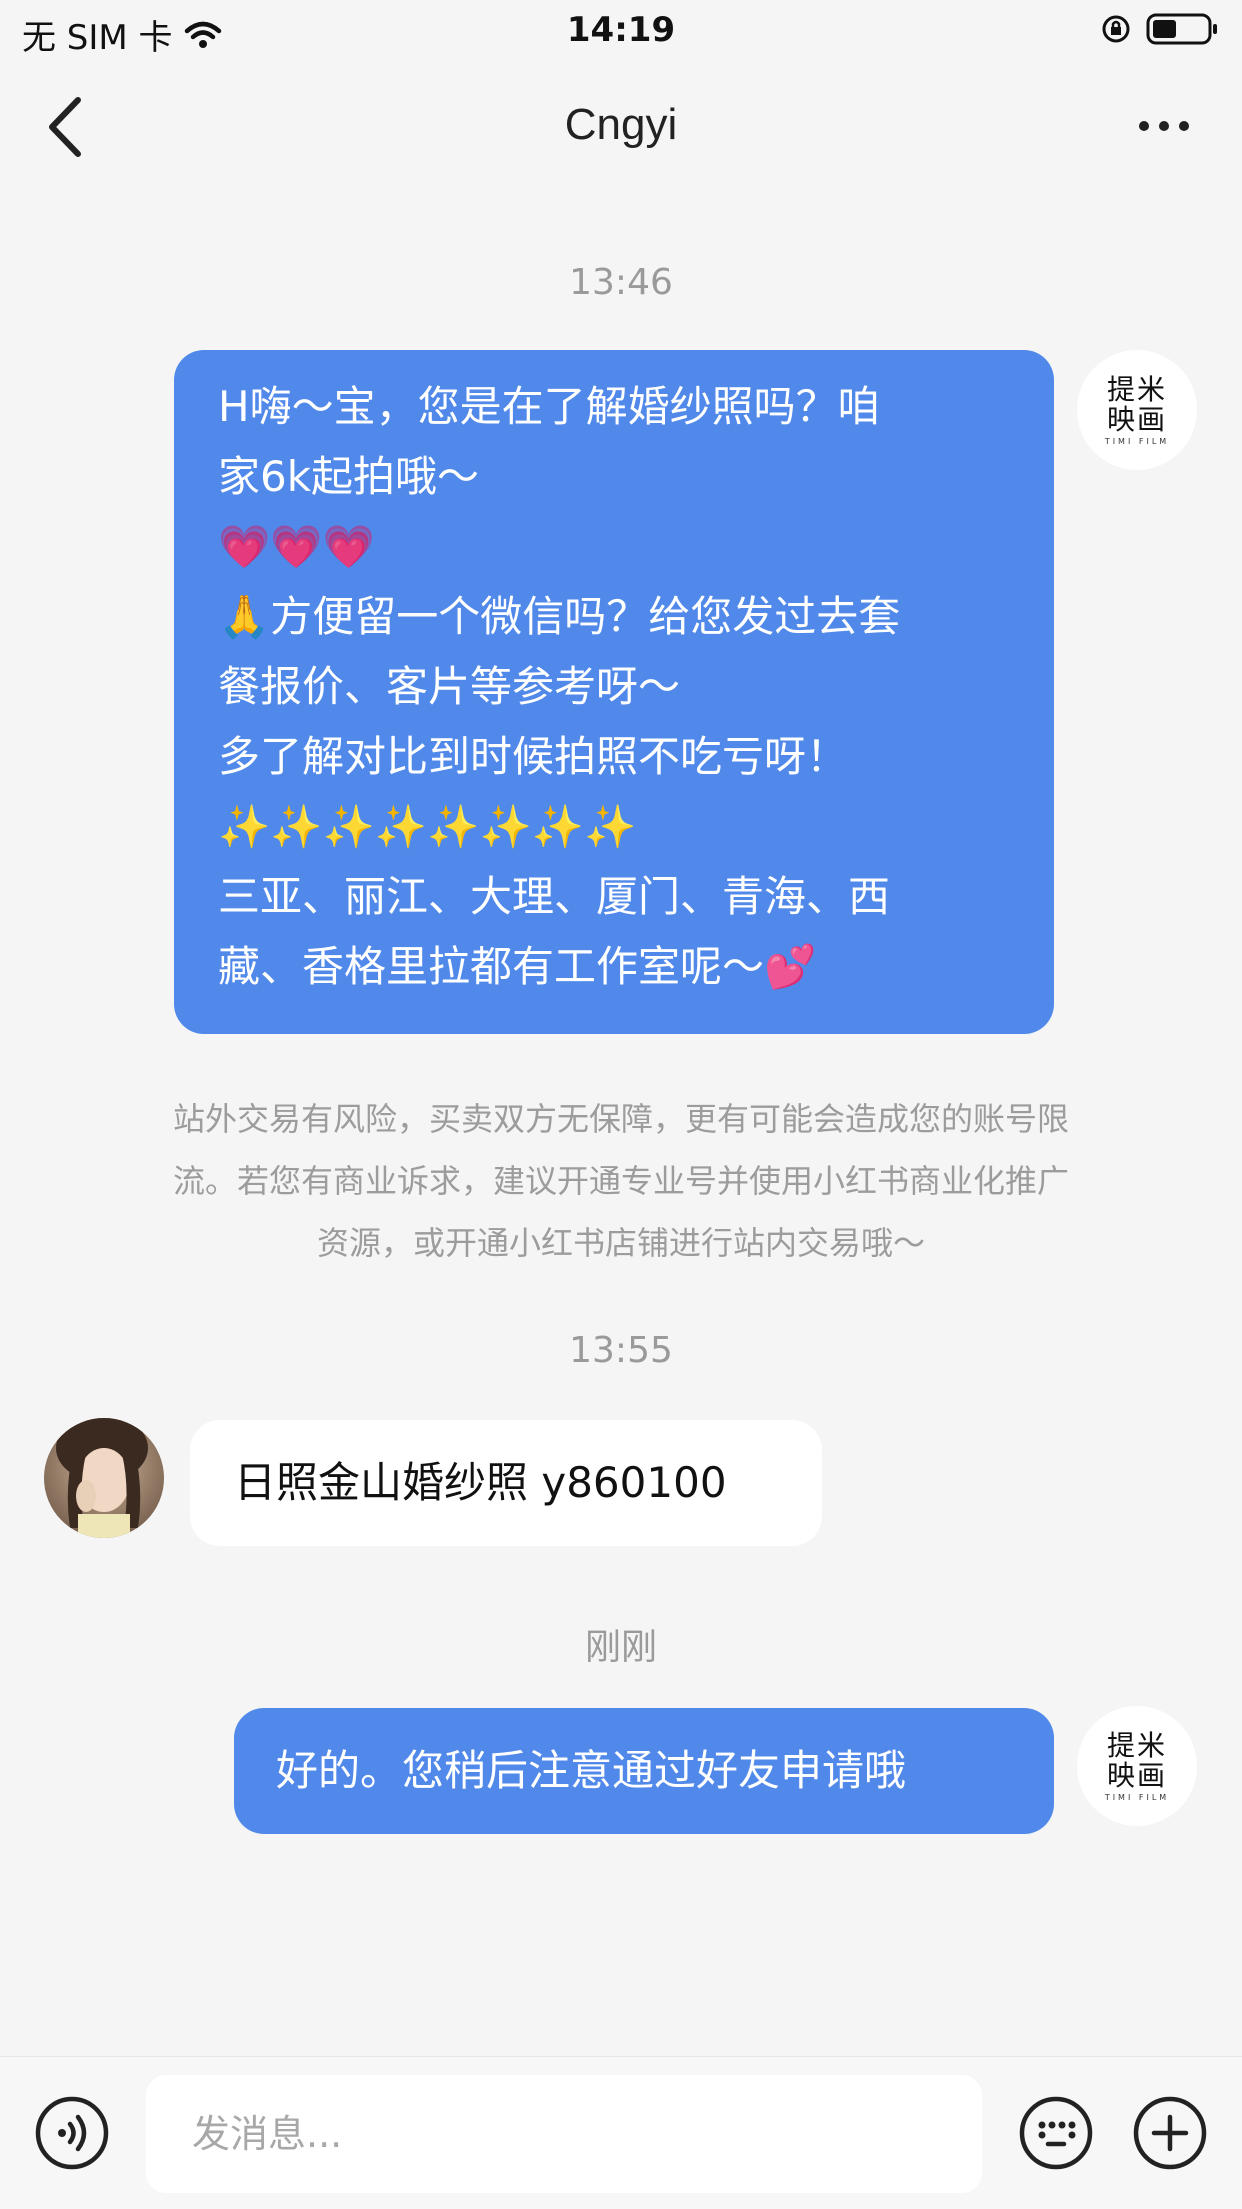  Describe the element at coordinates (517, 966) in the screenshot. I see `message-line: 藏、香格里拉都有工作室呢～💕` at that location.